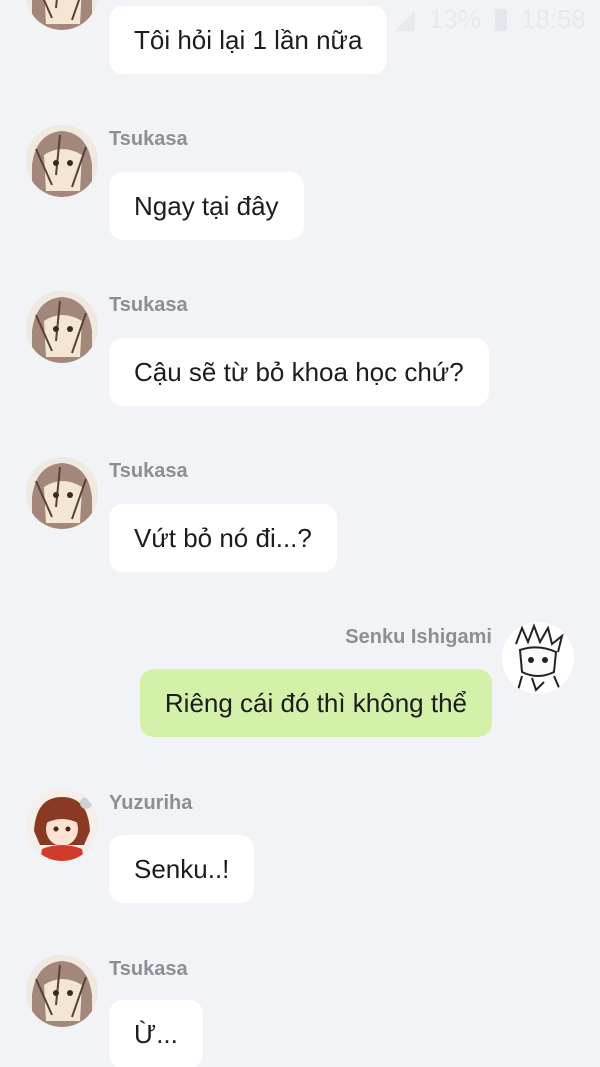 The width and height of the screenshot is (600, 1067). I want to click on senku-avatar, so click(538, 658).